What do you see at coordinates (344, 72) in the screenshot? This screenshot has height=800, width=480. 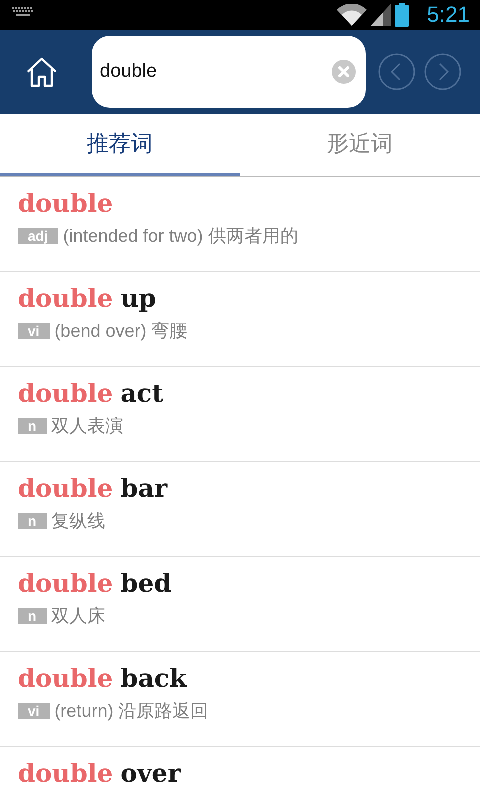 I see `clear-icon` at bounding box center [344, 72].